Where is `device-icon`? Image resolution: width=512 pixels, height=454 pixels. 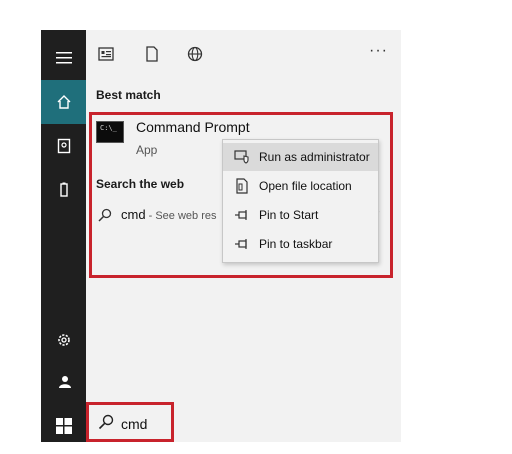 device-icon is located at coordinates (63, 189).